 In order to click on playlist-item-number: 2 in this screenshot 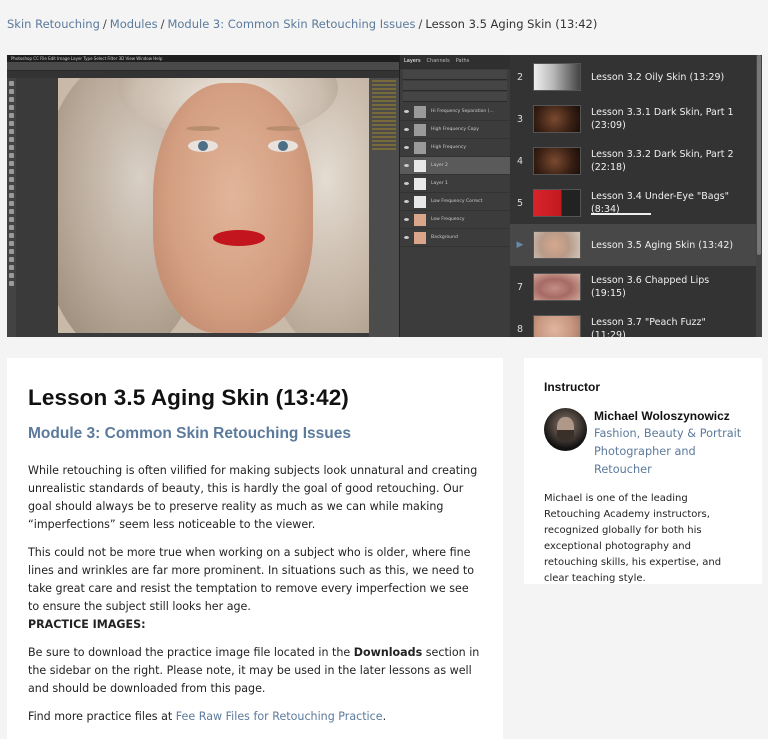, I will do `click(520, 77)`.